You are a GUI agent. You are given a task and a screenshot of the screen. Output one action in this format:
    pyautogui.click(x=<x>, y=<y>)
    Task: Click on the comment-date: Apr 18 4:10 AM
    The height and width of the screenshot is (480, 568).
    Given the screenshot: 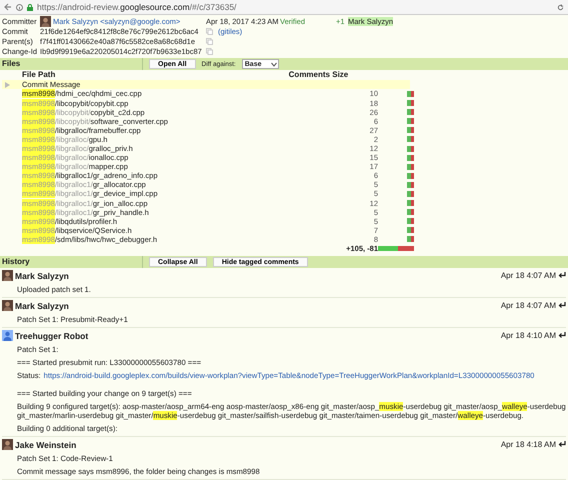 What is the action you would take?
    pyautogui.click(x=528, y=335)
    